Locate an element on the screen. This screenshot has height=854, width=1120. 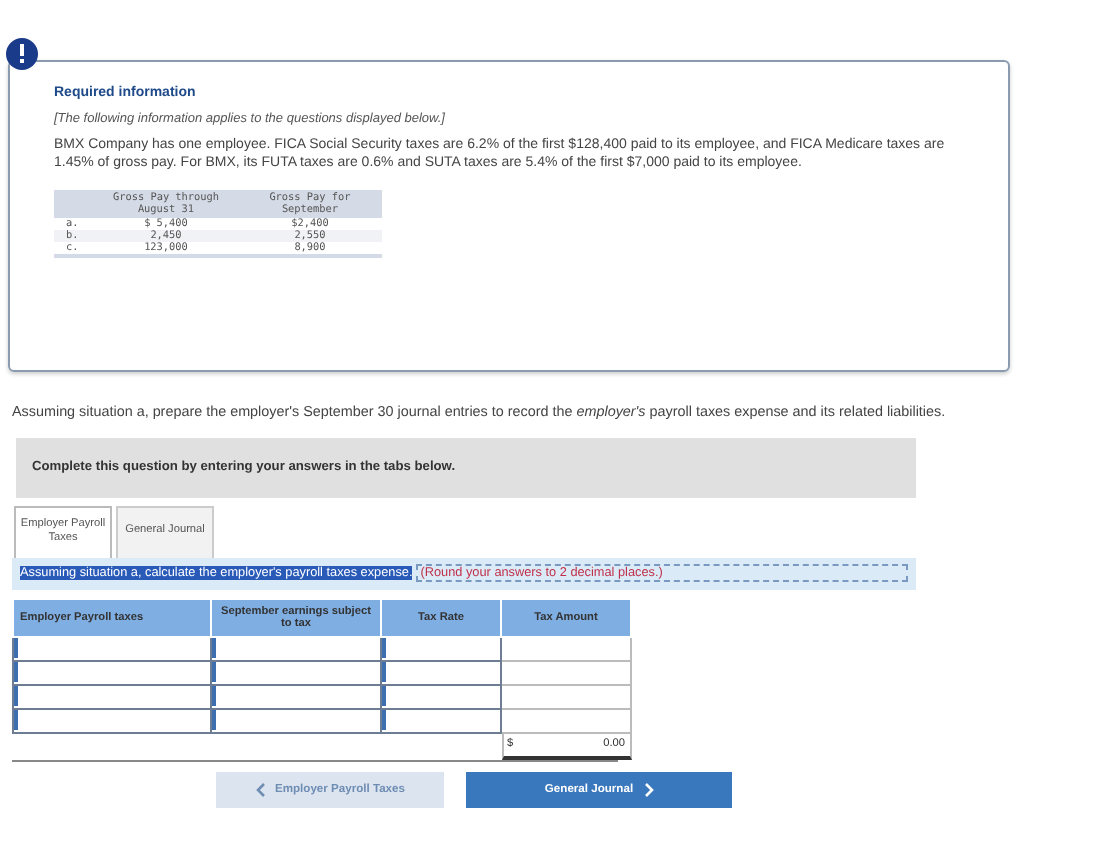
alert-icon is located at coordinates (22, 54).